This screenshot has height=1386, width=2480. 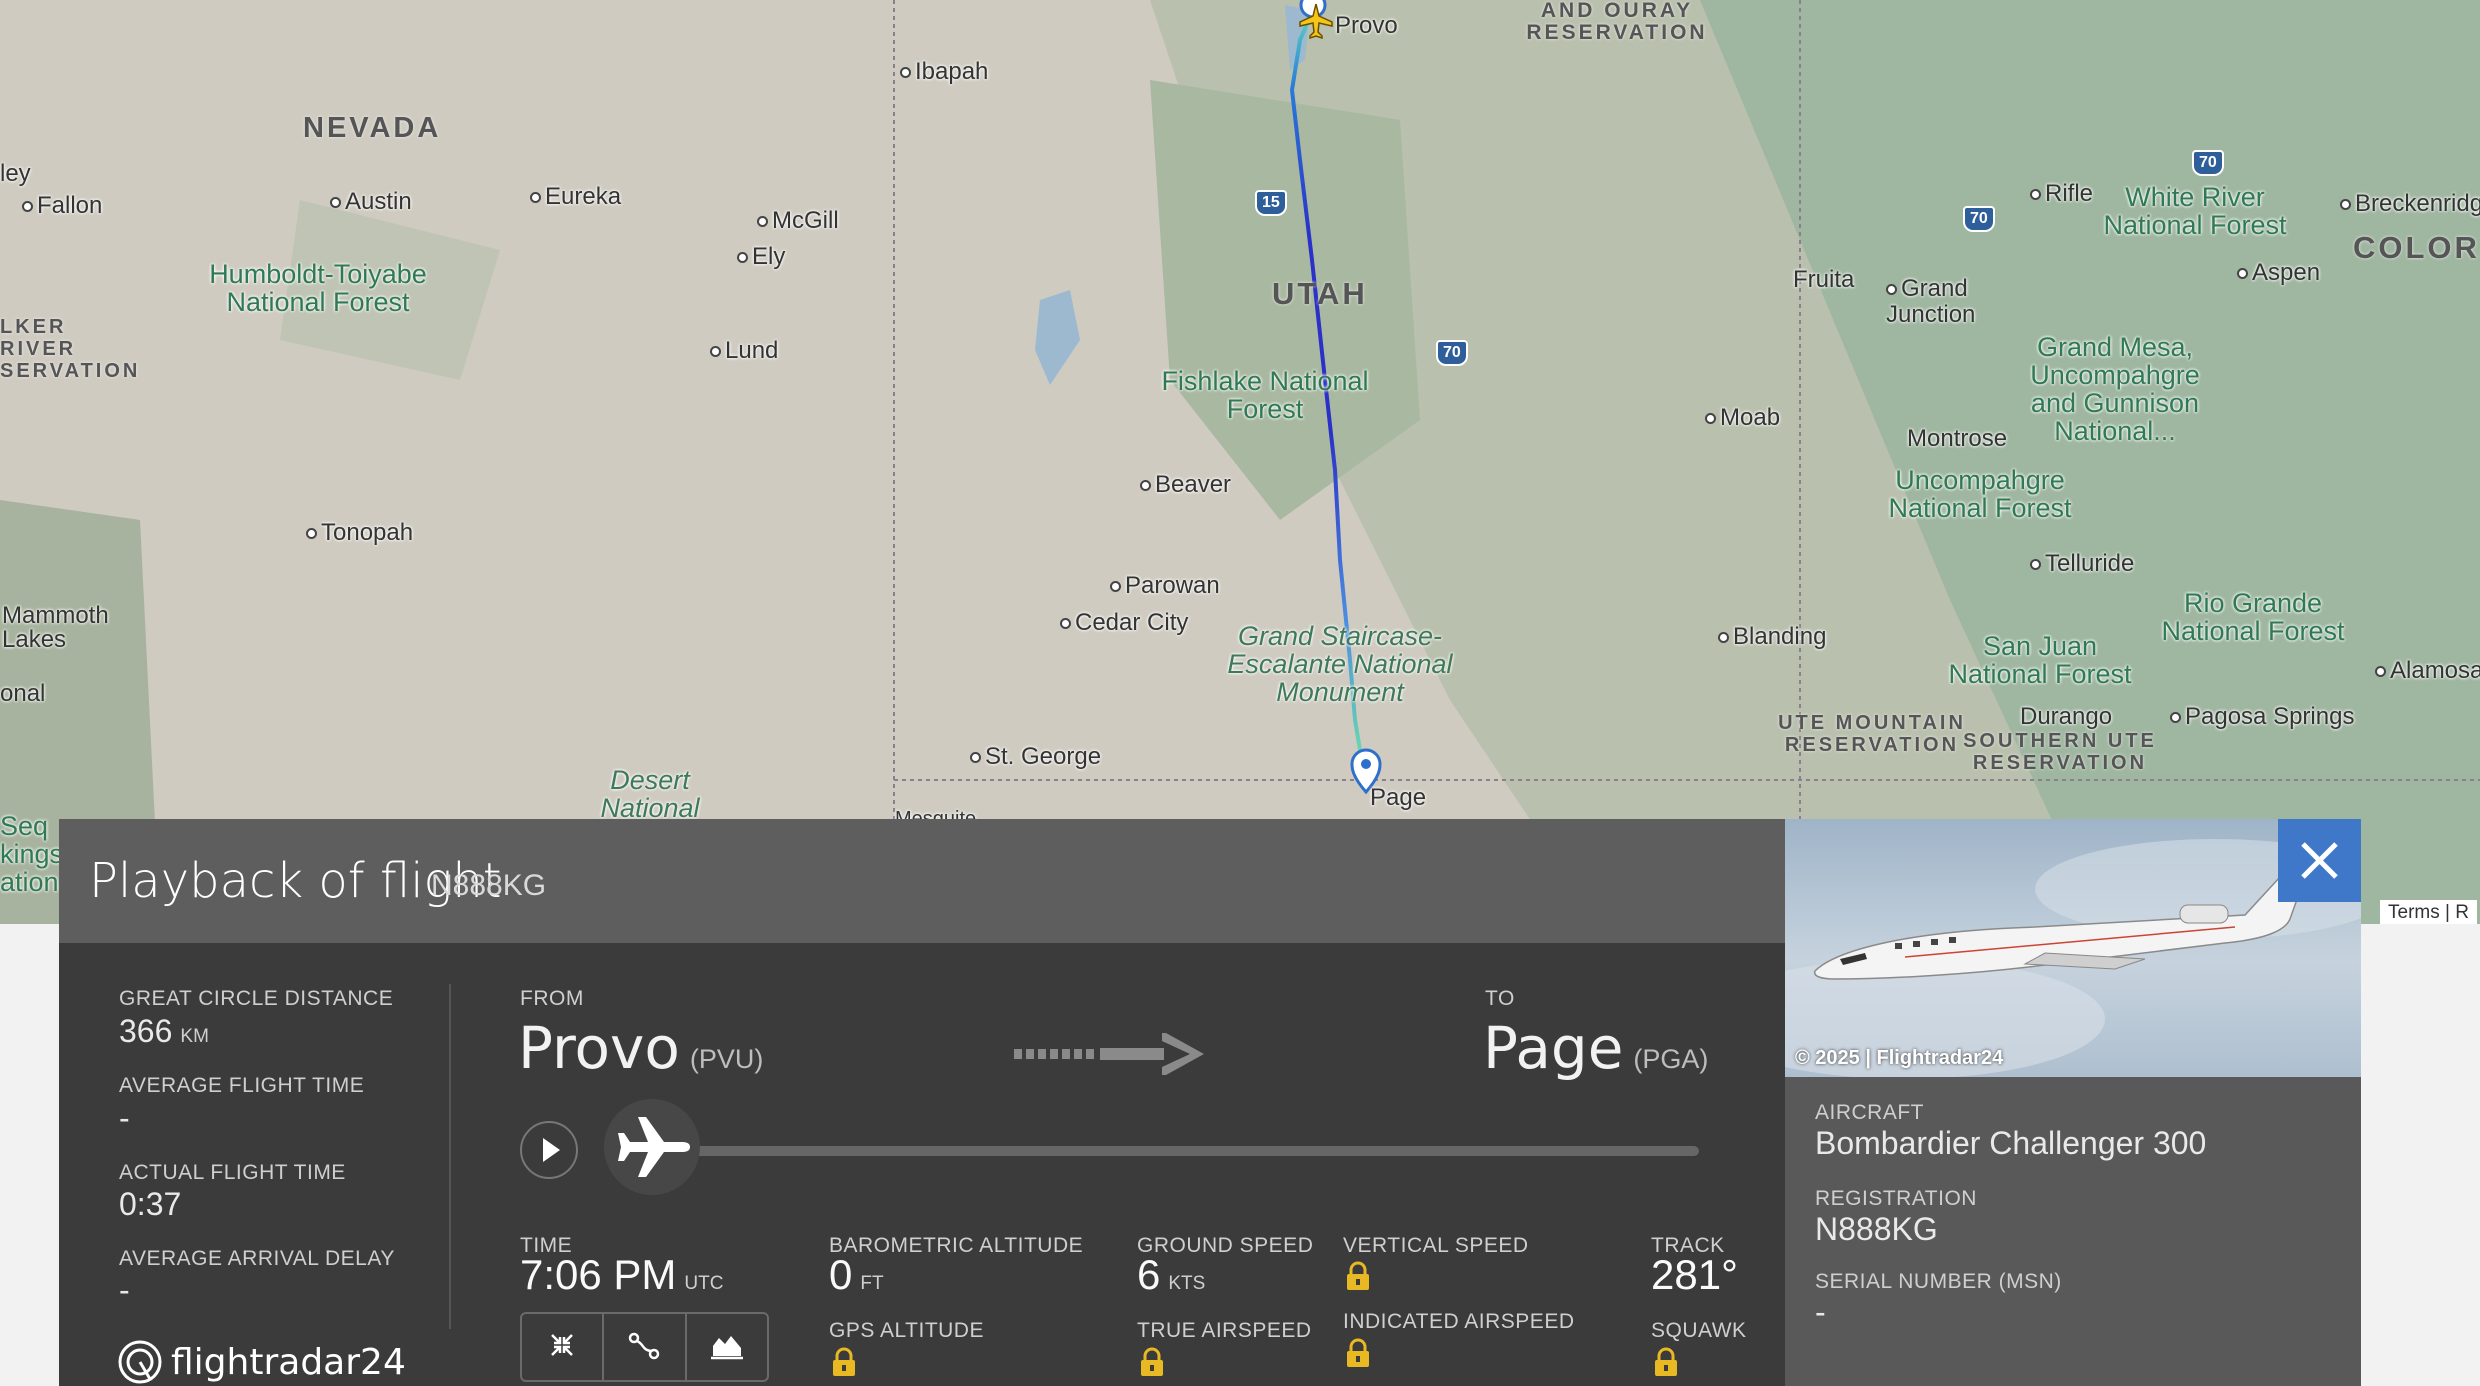 I want to click on place-provo: Provo, so click(x=1366, y=25).